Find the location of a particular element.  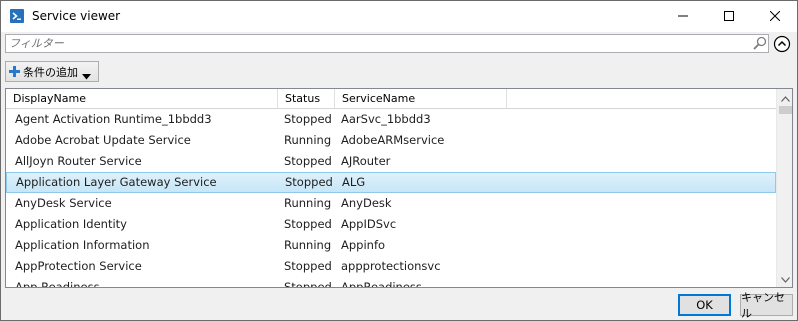

chevron-down-icon is located at coordinates (785, 279).